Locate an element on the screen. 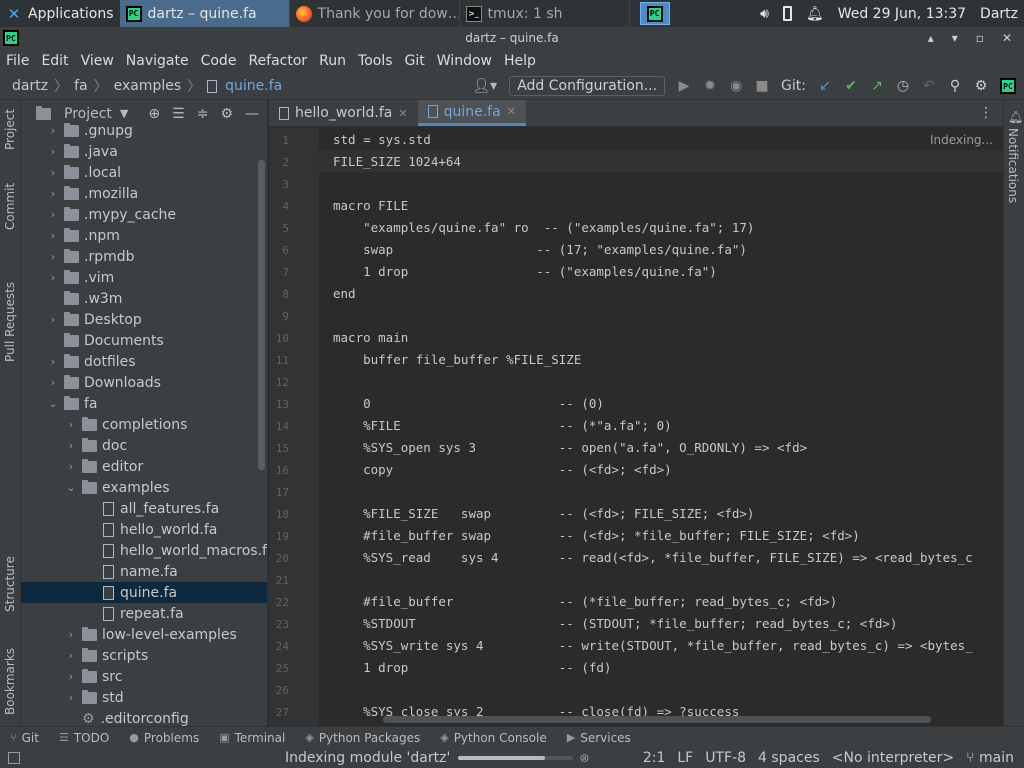 This screenshot has width=1024, height=768. tool-git: ⑂ Git is located at coordinates (24, 738).